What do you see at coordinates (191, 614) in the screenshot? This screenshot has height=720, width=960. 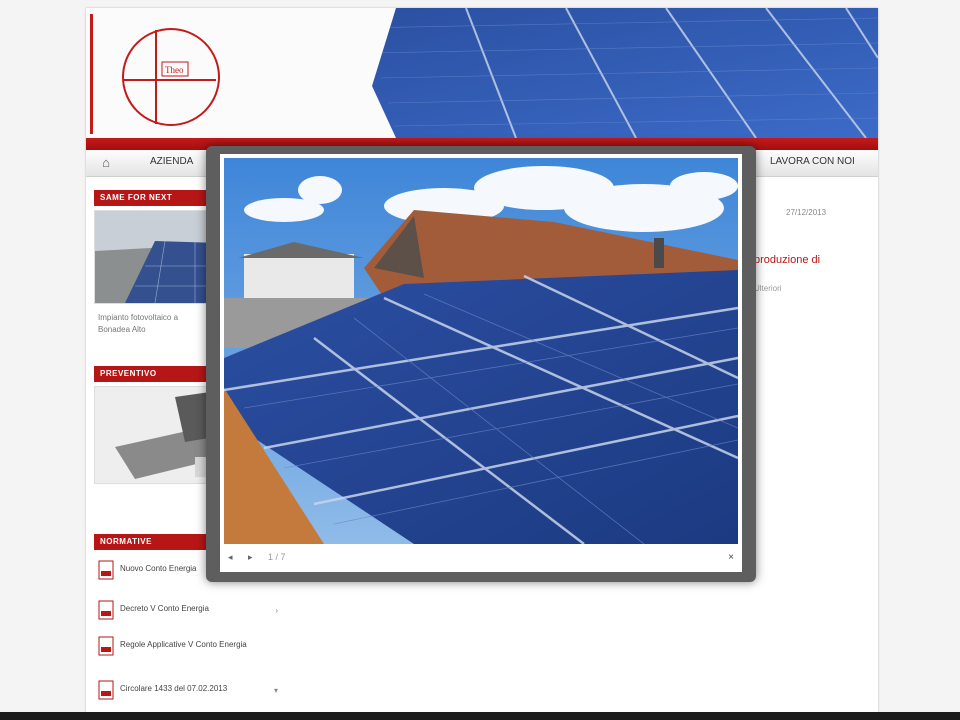 I see `pdf-link-2: Decreto V Conto Energia ›` at bounding box center [191, 614].